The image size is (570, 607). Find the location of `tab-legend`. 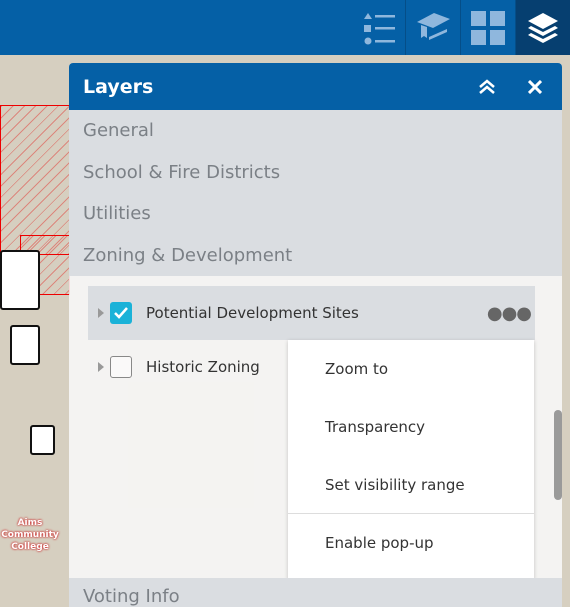

tab-legend is located at coordinates (377, 27).